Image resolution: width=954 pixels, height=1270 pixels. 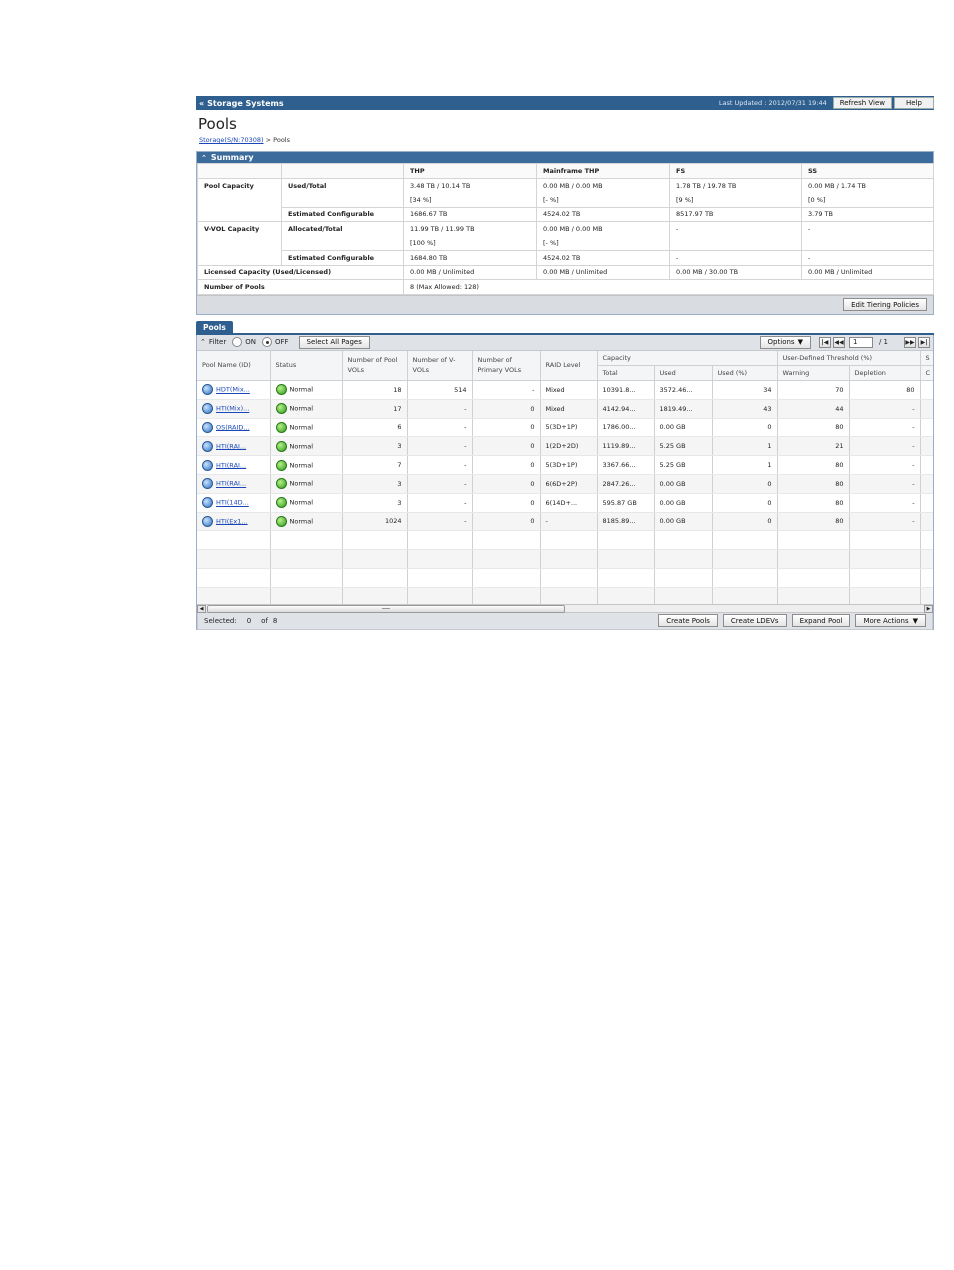 What do you see at coordinates (386, 608) in the screenshot?
I see `scroll-thumb` at bounding box center [386, 608].